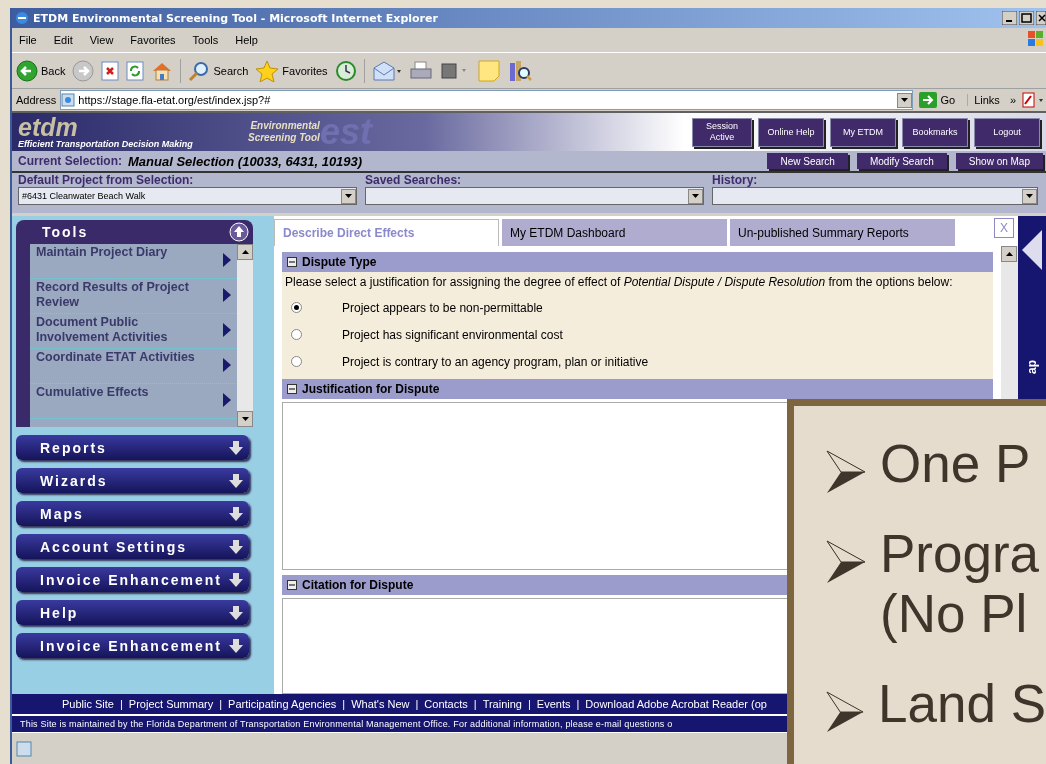 Image resolution: width=1046 pixels, height=764 pixels. Describe the element at coordinates (722, 132) in the screenshot. I see `header-button: Session Active` at that location.